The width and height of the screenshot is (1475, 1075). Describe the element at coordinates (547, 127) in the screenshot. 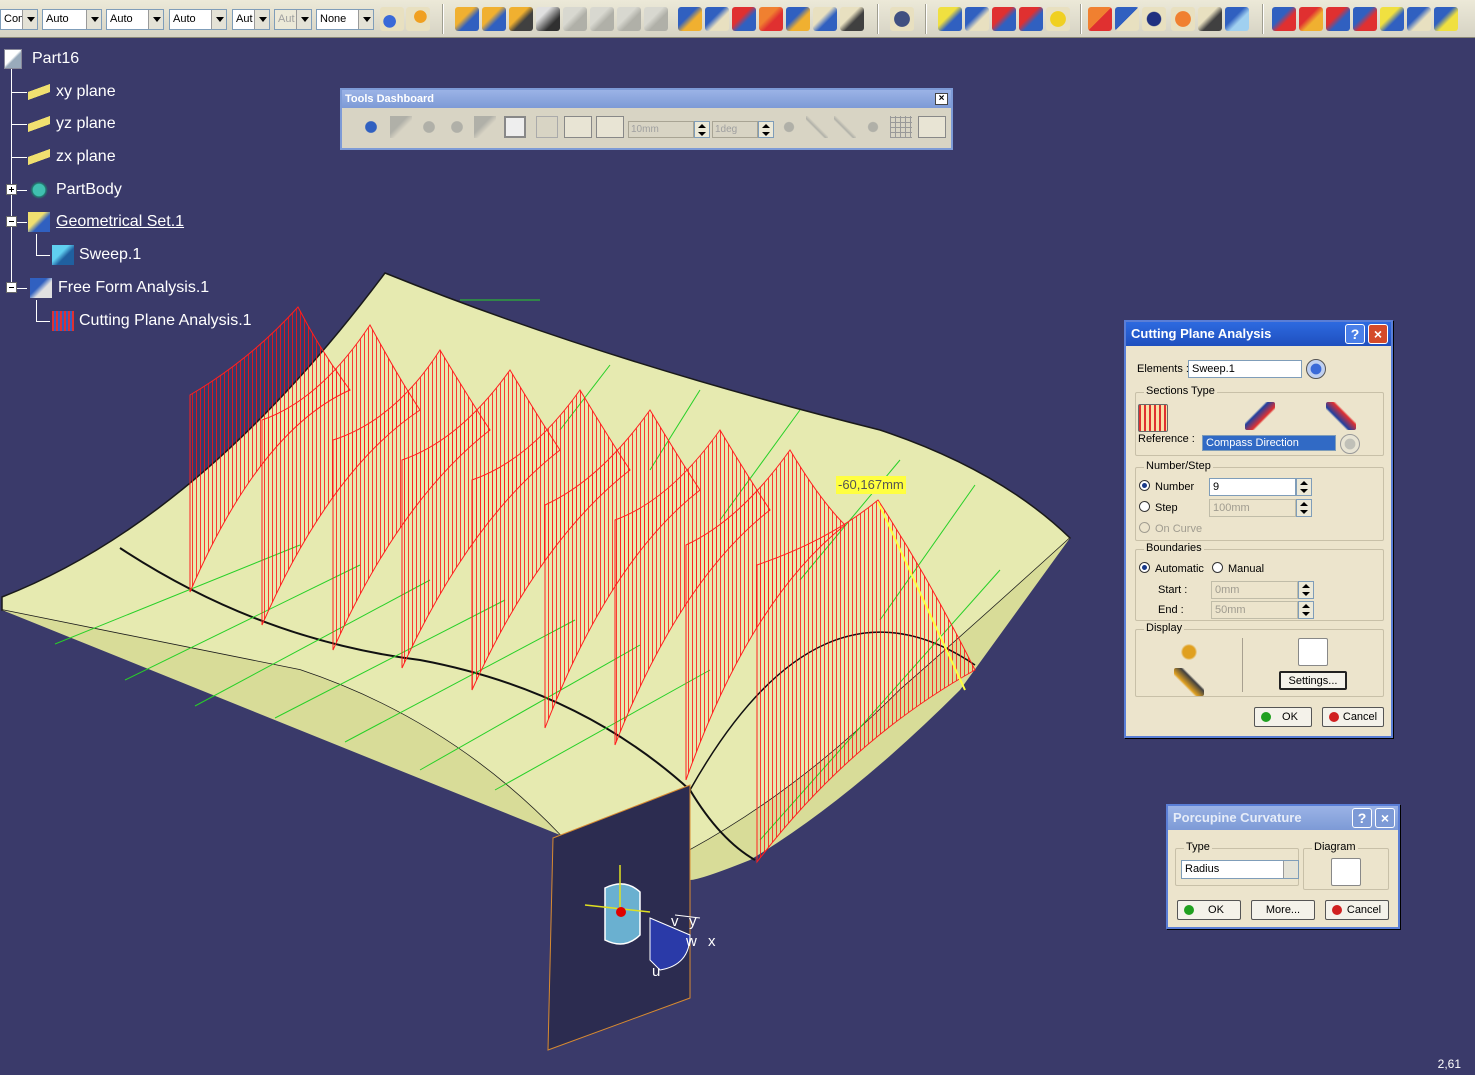

I see `dashboard-plus-icon` at that location.